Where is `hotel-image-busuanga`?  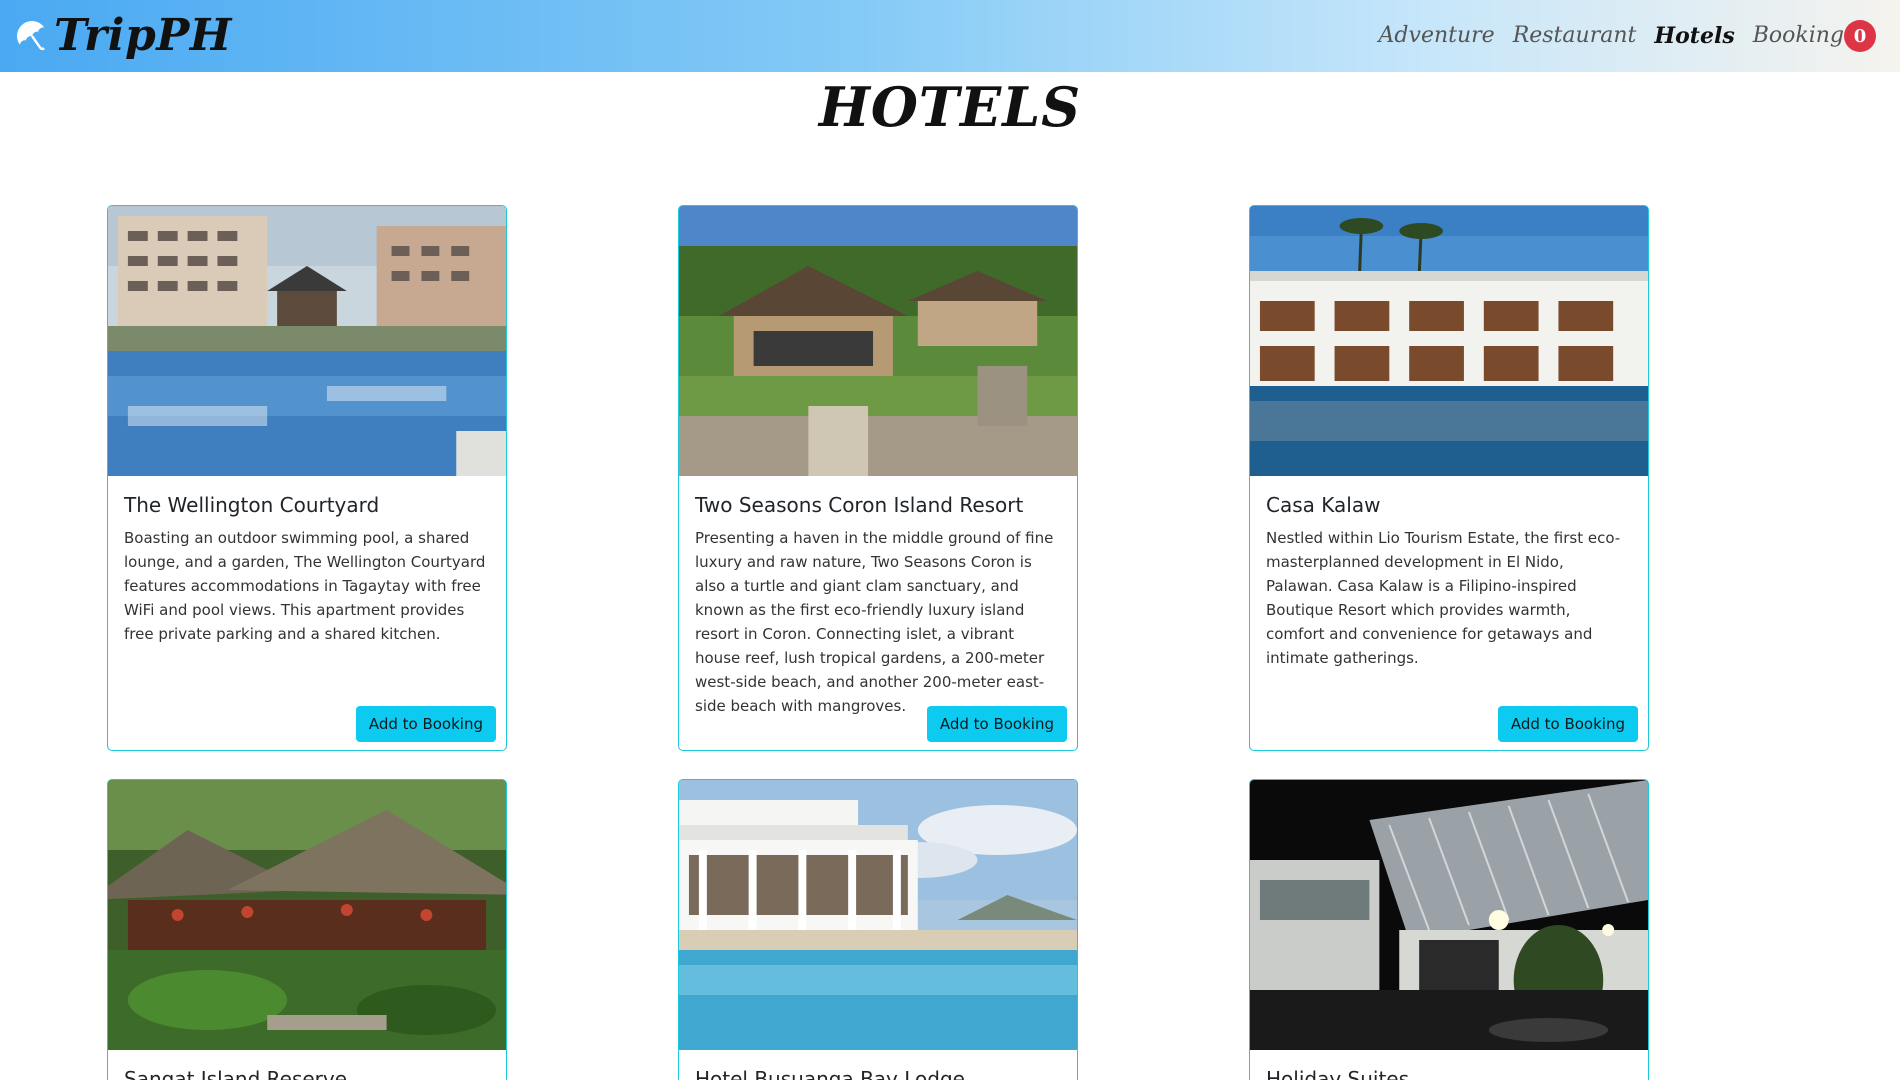 hotel-image-busuanga is located at coordinates (878, 915).